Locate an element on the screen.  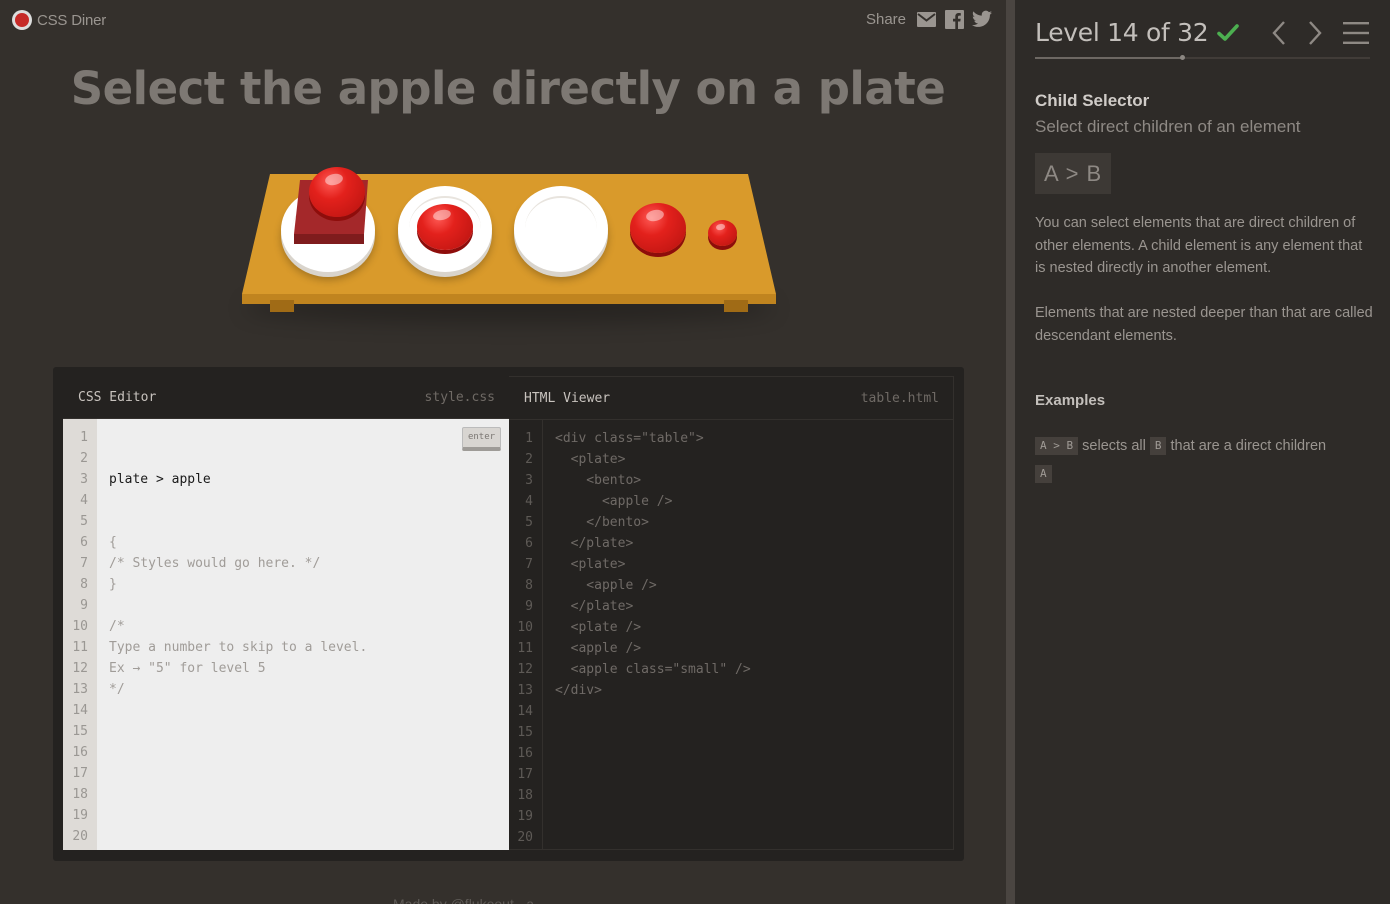
code-line: } is located at coordinates (113, 584).